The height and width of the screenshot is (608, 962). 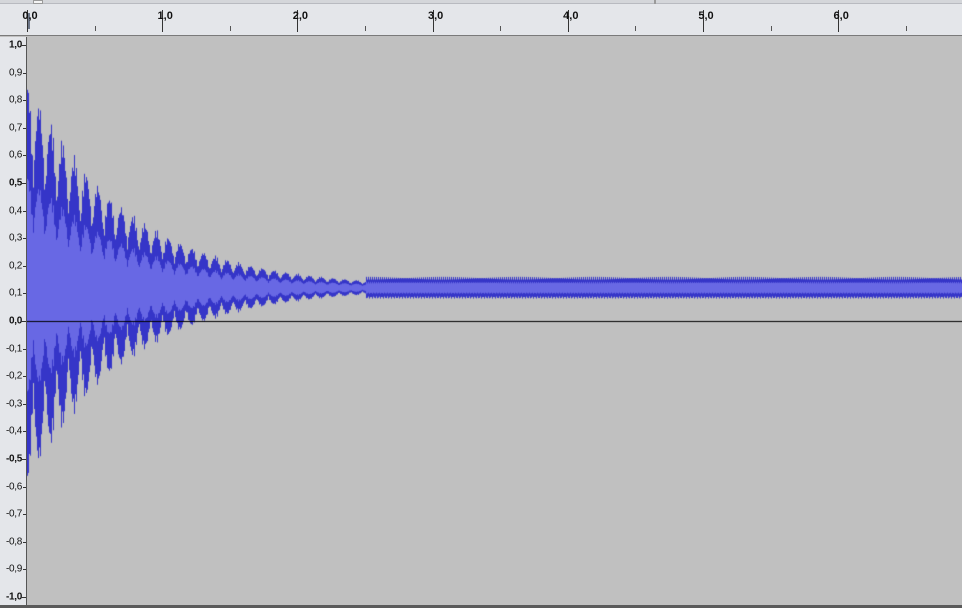 What do you see at coordinates (655, 2) in the screenshot?
I see `ruler-divider` at bounding box center [655, 2].